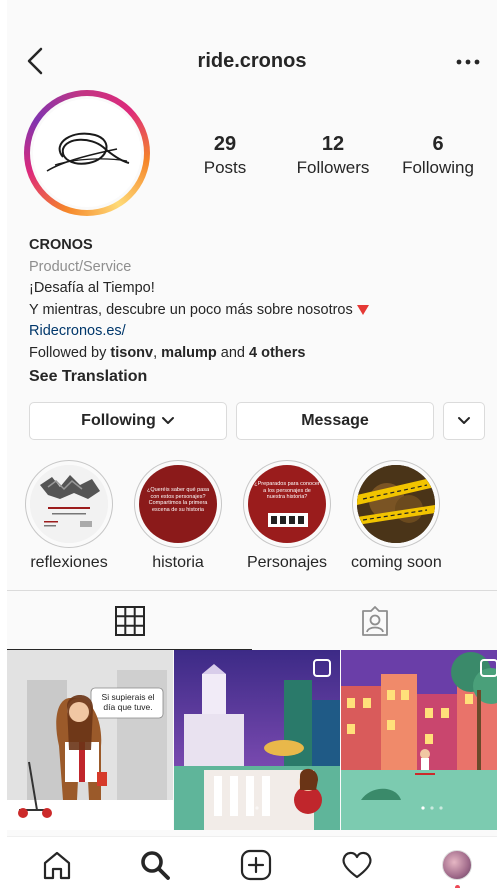  I want to click on highlight-label: historia, so click(178, 562).